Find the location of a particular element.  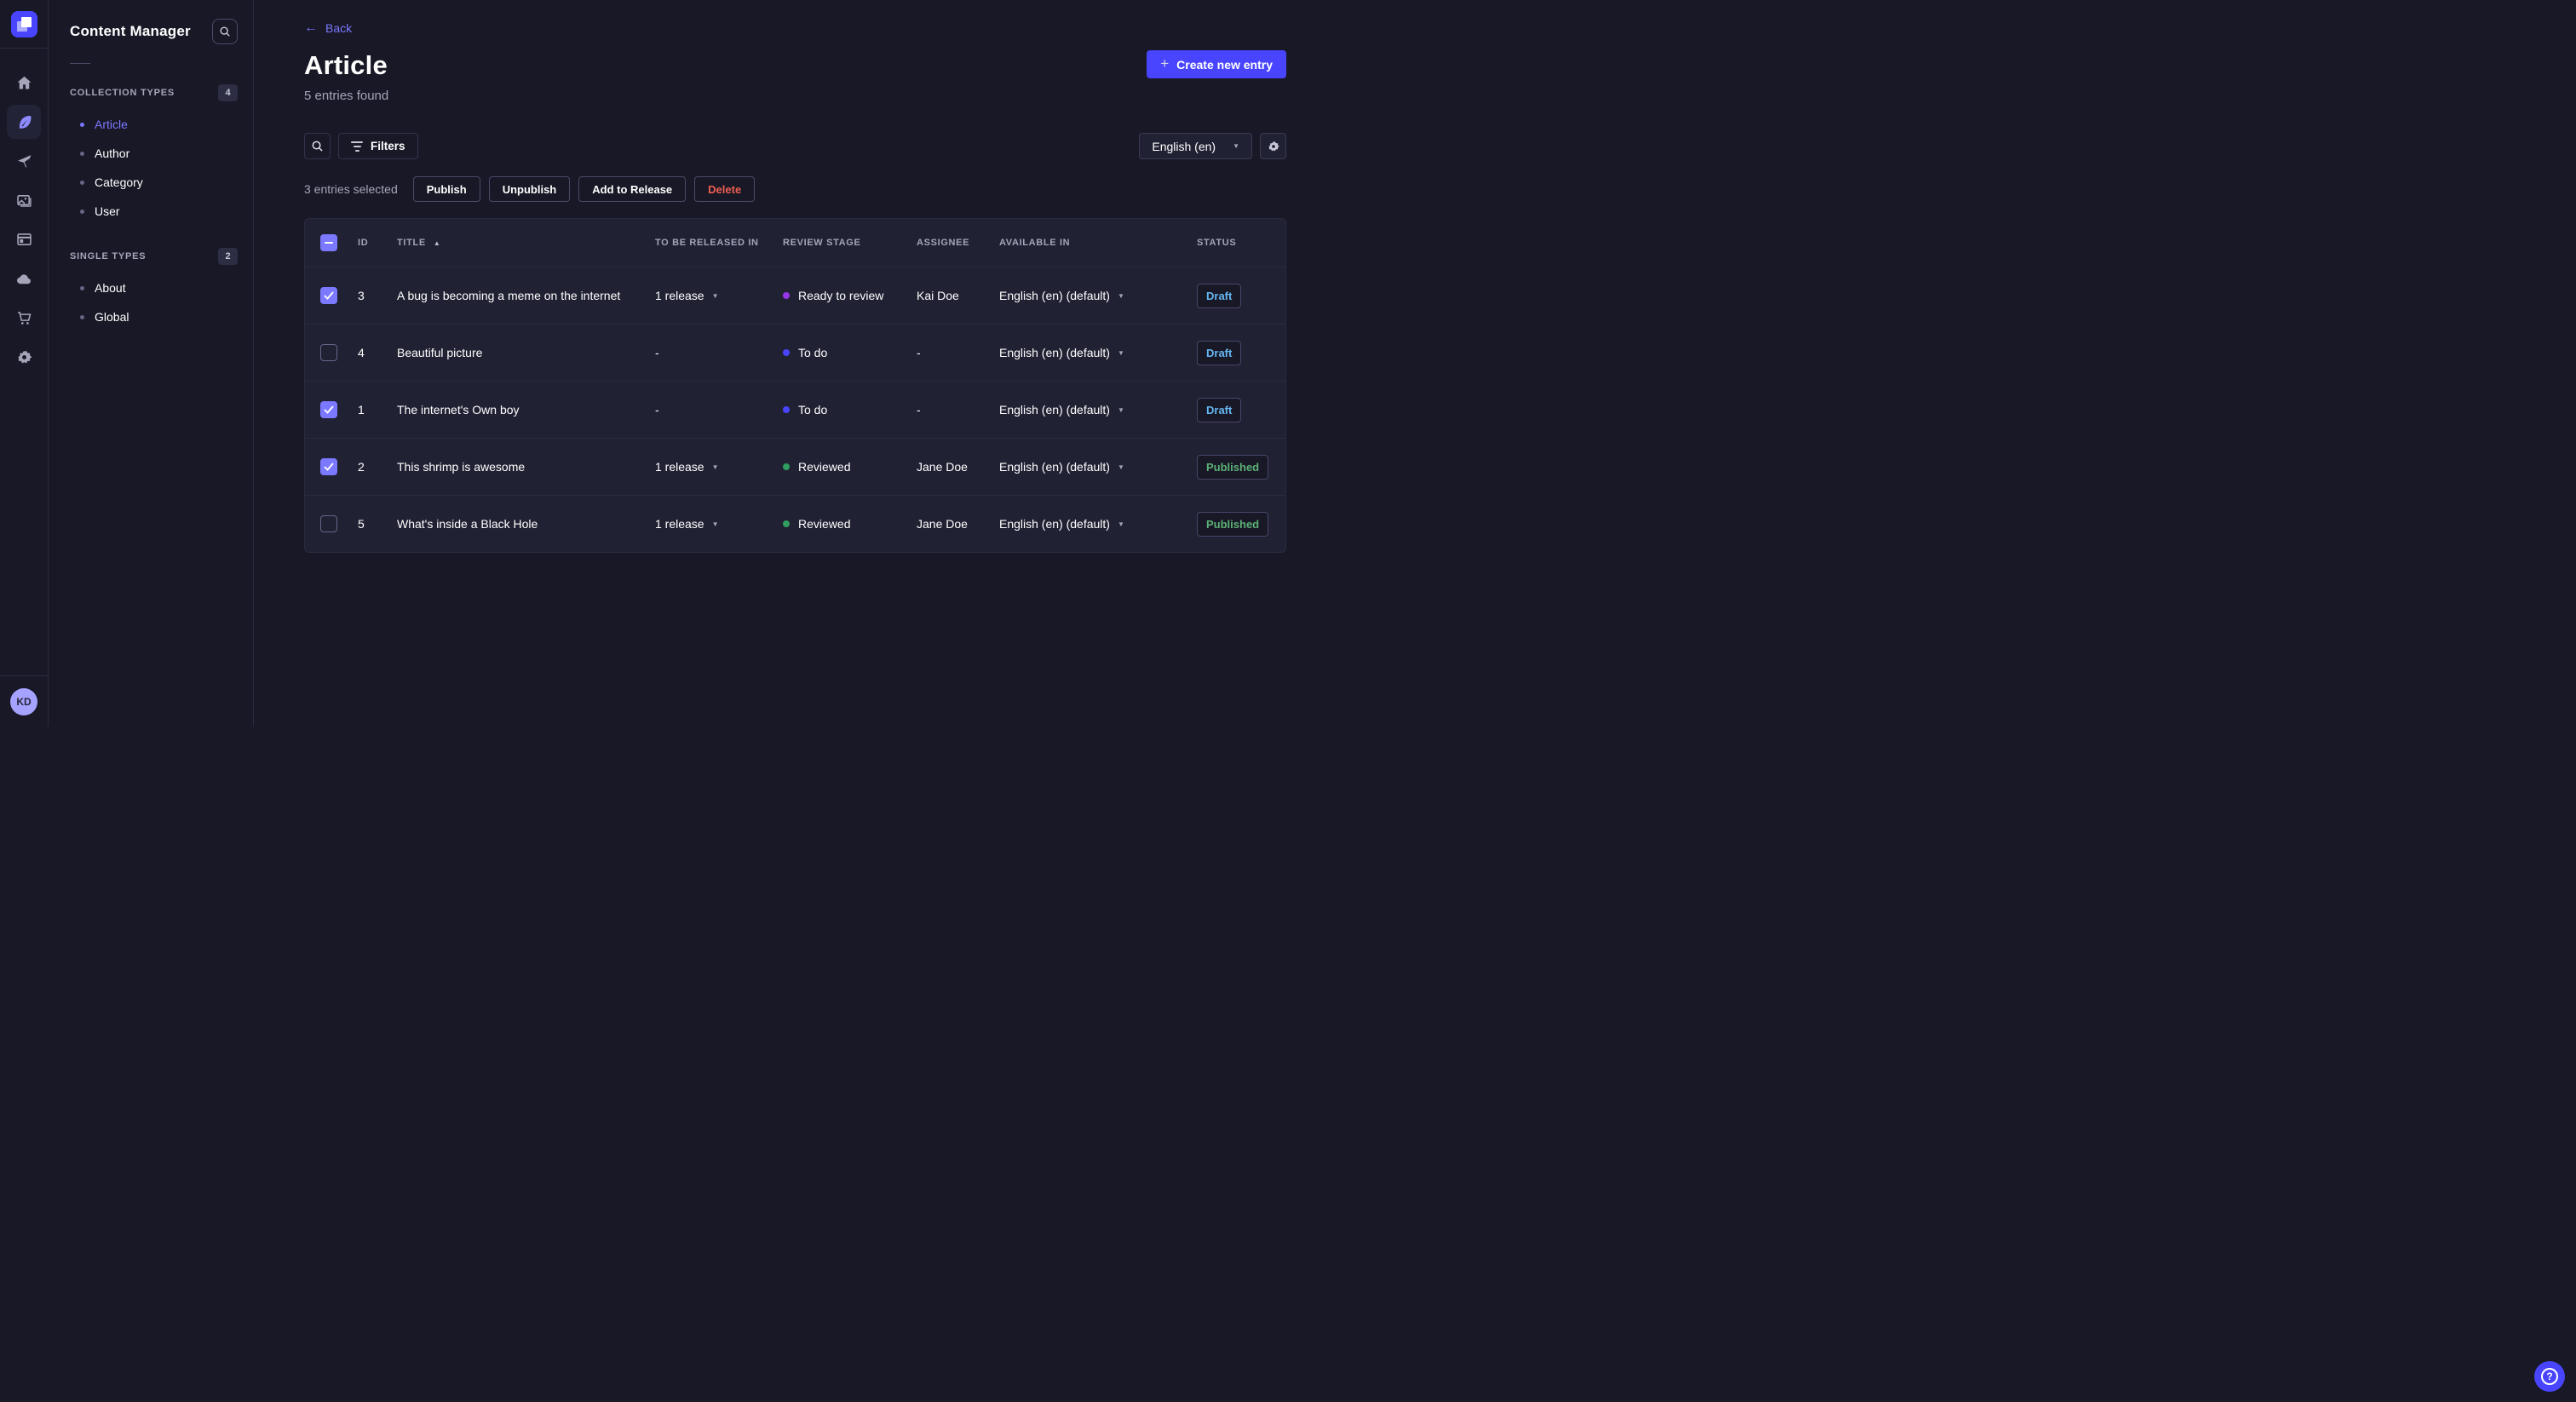

row-review-stage: To do is located at coordinates (850, 410).